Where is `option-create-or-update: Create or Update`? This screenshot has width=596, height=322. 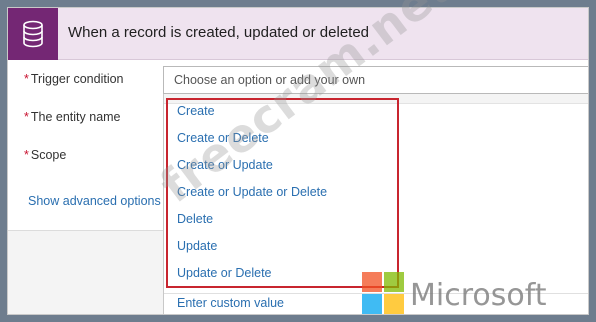 option-create-or-update: Create or Update is located at coordinates (225, 165).